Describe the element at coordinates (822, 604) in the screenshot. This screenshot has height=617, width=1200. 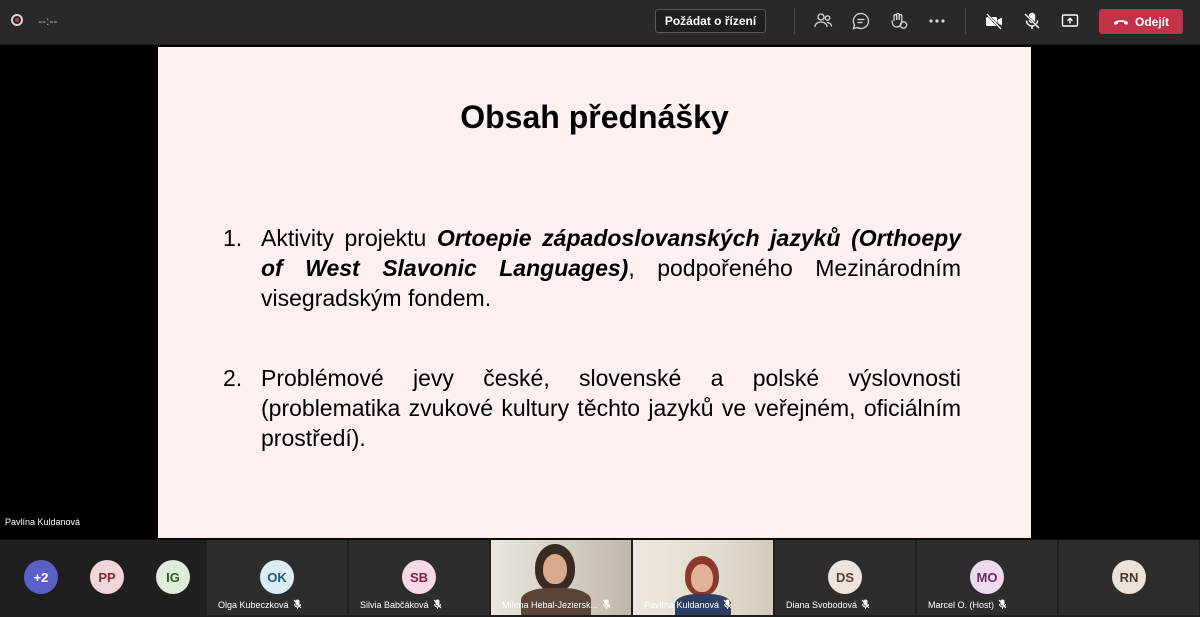
I see `participant-name: Diana Svobodová` at that location.